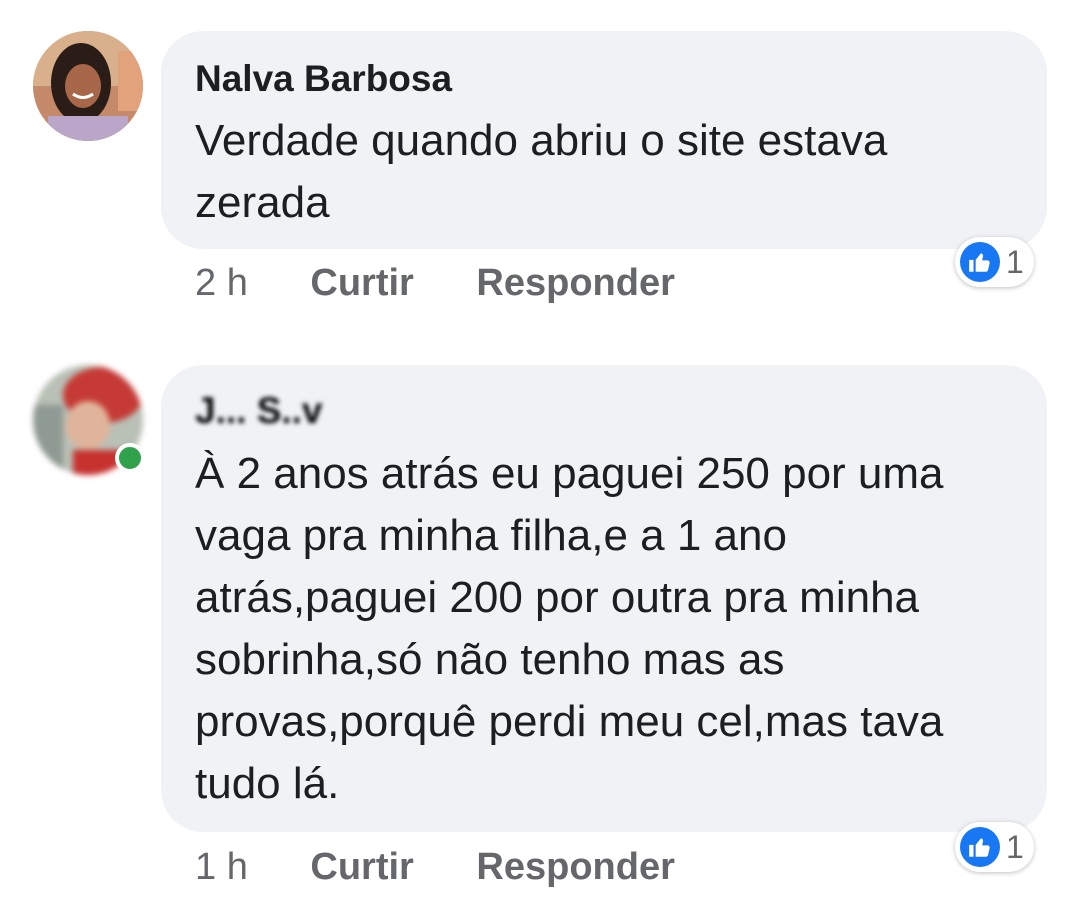  What do you see at coordinates (323, 79) in the screenshot?
I see `comment-author: Nalva Barbosa` at bounding box center [323, 79].